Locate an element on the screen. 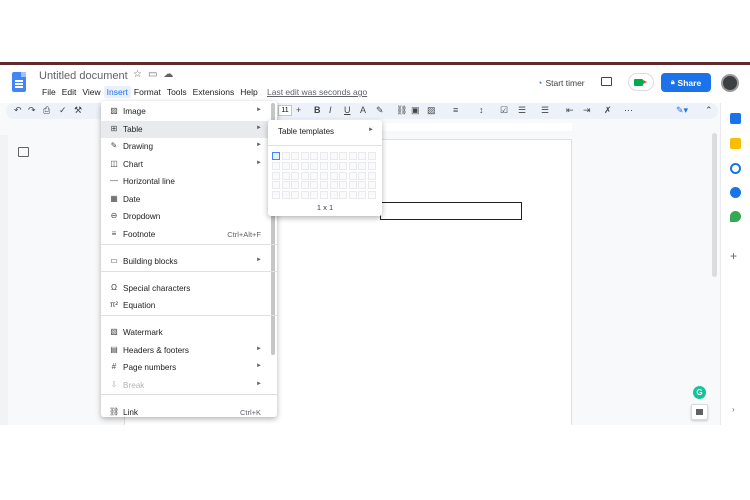 Image resolution: width=750 pixels, height=500 pixels. menu-insert: Insert is located at coordinates (117, 92).